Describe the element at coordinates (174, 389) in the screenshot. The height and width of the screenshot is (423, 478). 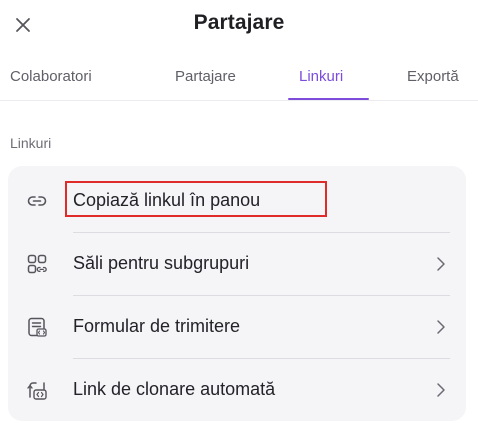
I see `item-label: Link de clonare automată` at that location.